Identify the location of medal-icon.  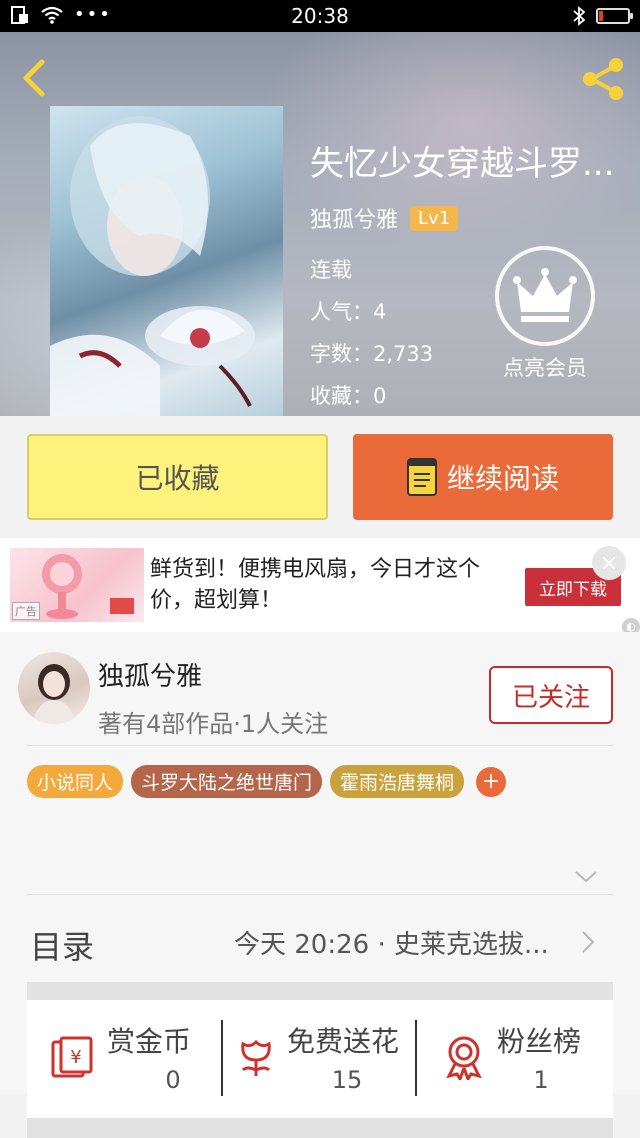
(464, 1058).